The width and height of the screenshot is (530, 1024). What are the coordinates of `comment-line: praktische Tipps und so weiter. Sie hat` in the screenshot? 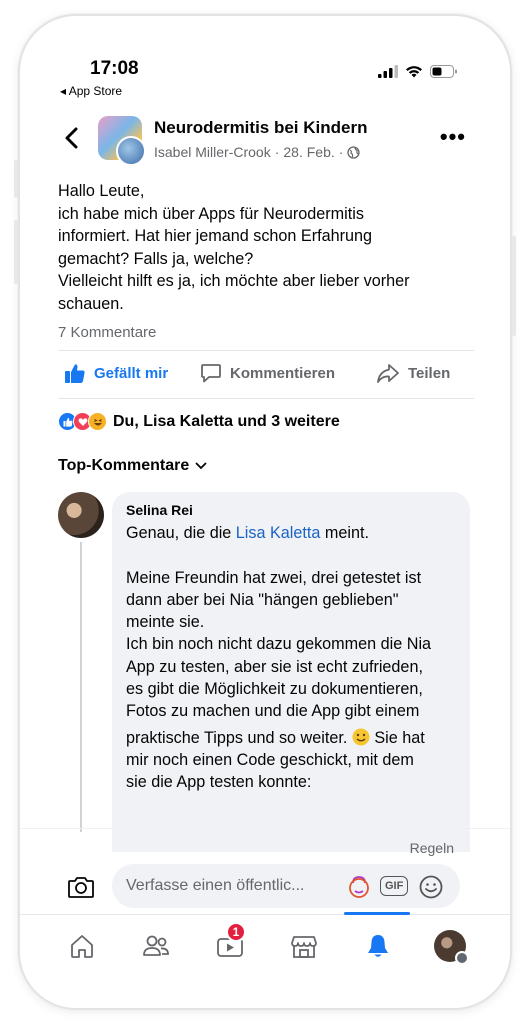 It's located at (296, 738).